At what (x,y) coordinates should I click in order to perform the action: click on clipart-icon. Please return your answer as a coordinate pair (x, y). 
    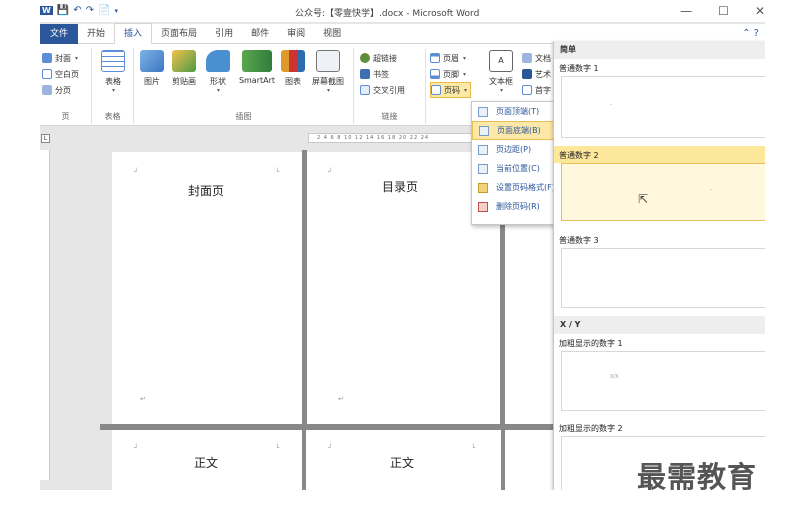
    Looking at the image, I should click on (184, 61).